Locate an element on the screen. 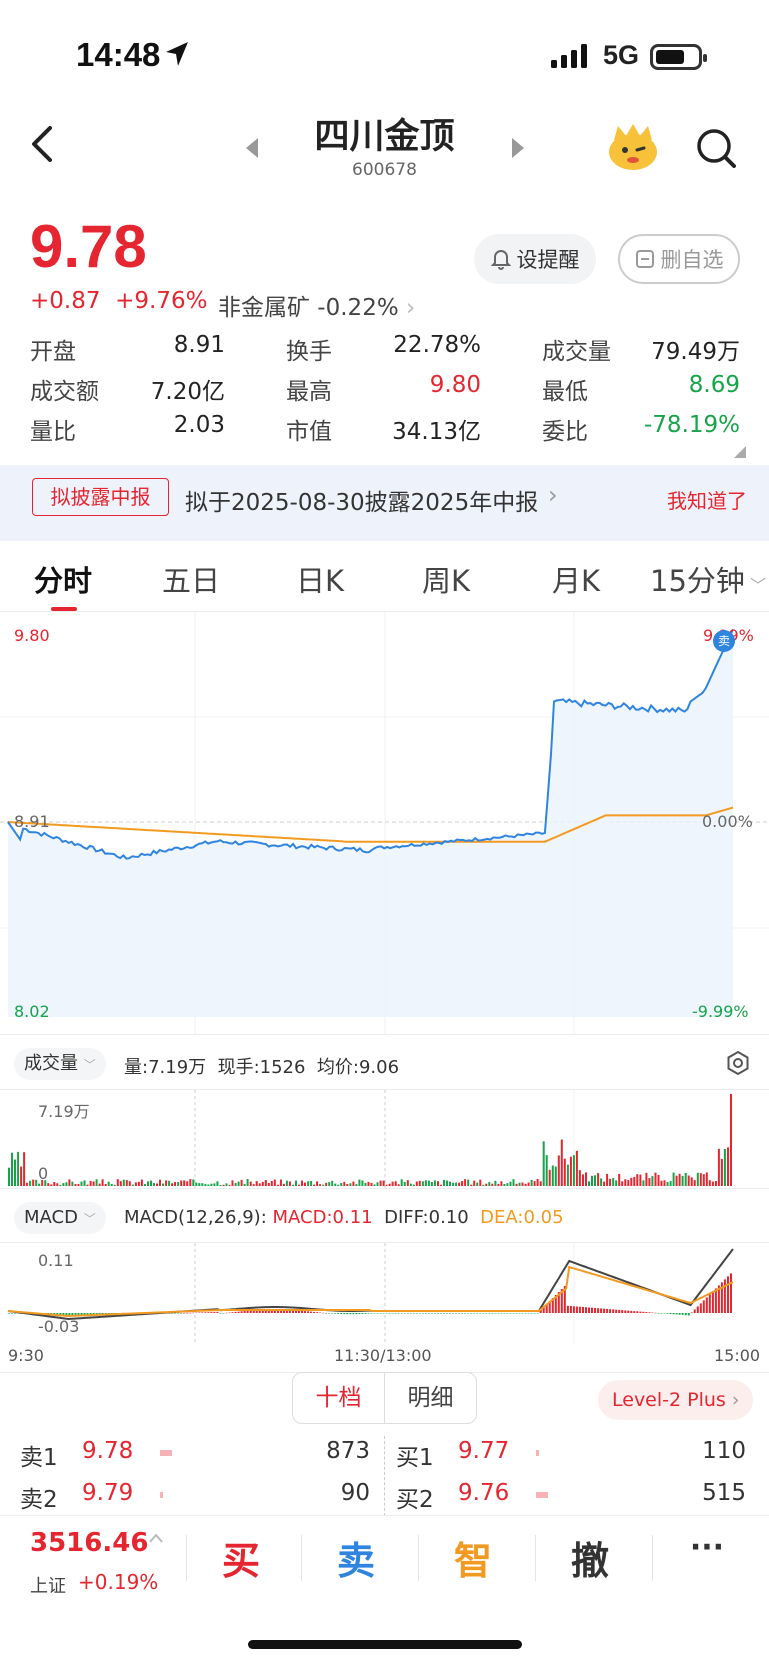  chevron-up-icon is located at coordinates (156, 1538).